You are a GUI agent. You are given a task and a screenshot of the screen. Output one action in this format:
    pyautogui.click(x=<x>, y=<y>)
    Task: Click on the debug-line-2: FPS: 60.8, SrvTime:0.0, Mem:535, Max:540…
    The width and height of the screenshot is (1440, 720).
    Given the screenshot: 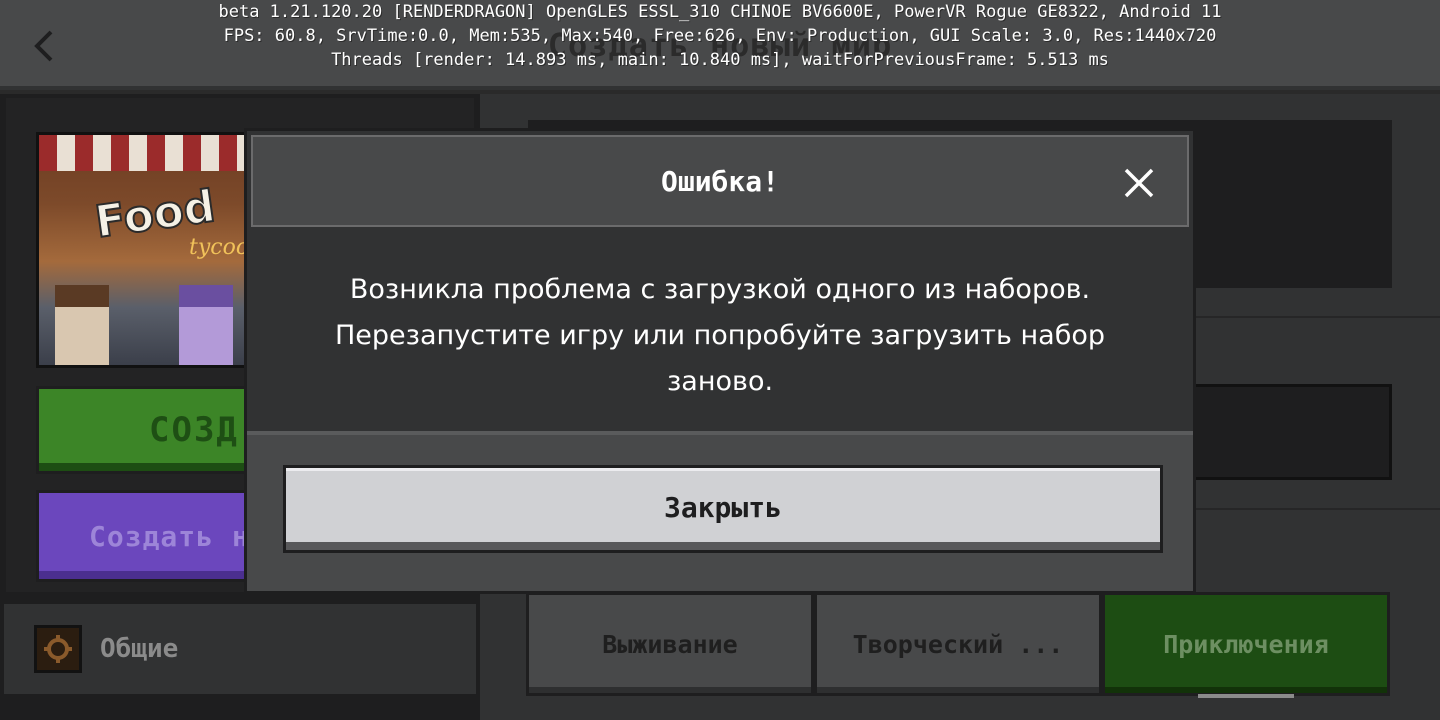 What is the action you would take?
    pyautogui.click(x=720, y=36)
    